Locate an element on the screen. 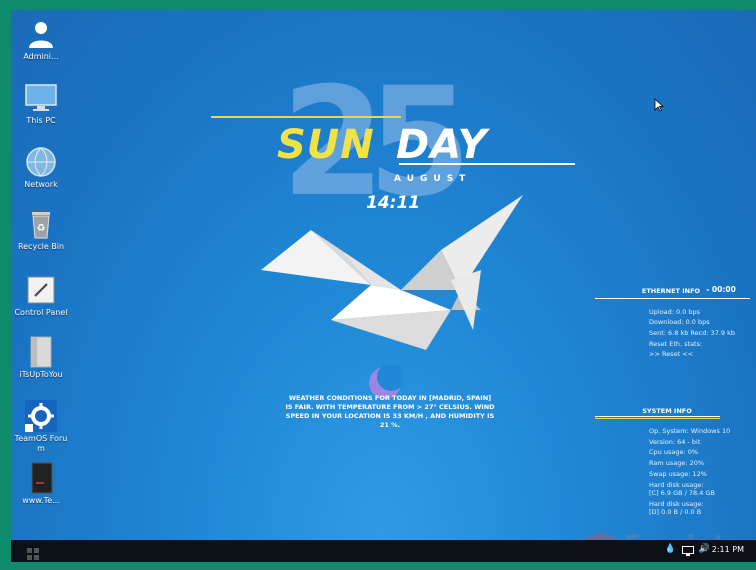 The image size is (756, 570). download-stat: Download: 0.0 bps is located at coordinates (679, 322).